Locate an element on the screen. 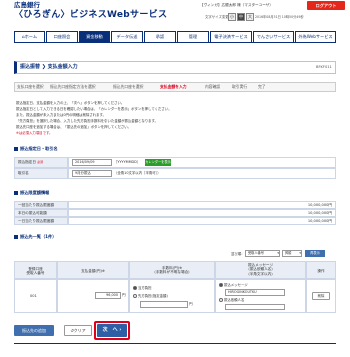 The width and height of the screenshot is (350, 357). nav-account-inquiry: 口座照会 is located at coordinates (62, 36).